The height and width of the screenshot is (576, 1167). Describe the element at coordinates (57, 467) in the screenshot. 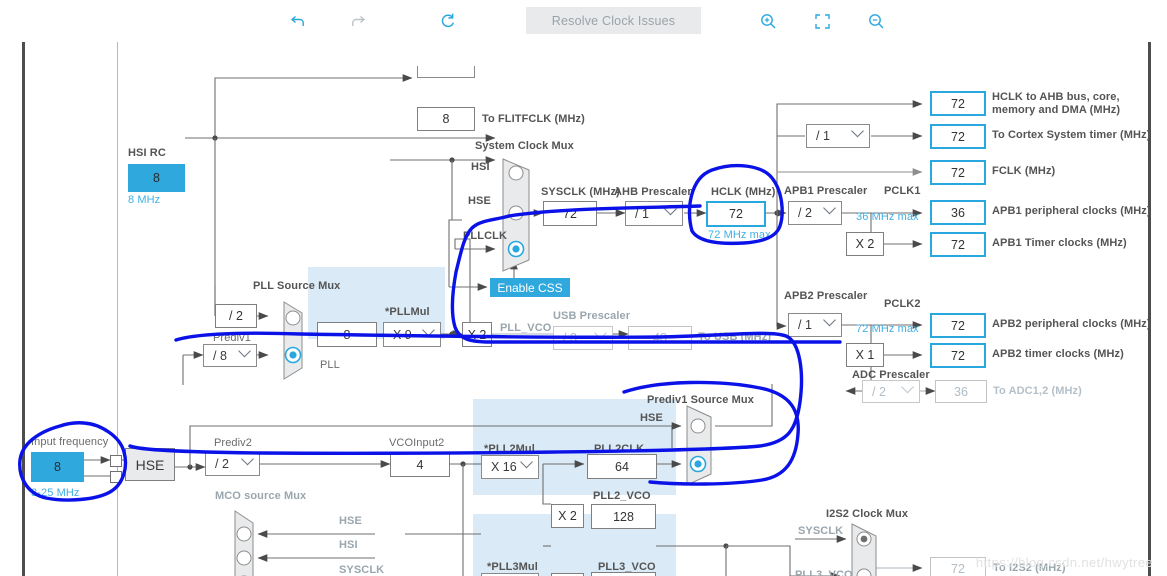

I see `input-frequency-value: 8` at that location.